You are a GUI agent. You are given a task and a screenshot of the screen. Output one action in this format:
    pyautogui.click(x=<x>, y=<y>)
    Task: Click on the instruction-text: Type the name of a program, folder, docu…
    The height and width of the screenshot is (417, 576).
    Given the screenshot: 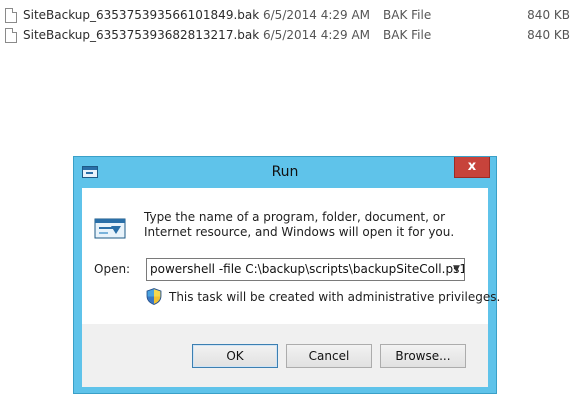 What is the action you would take?
    pyautogui.click(x=299, y=224)
    